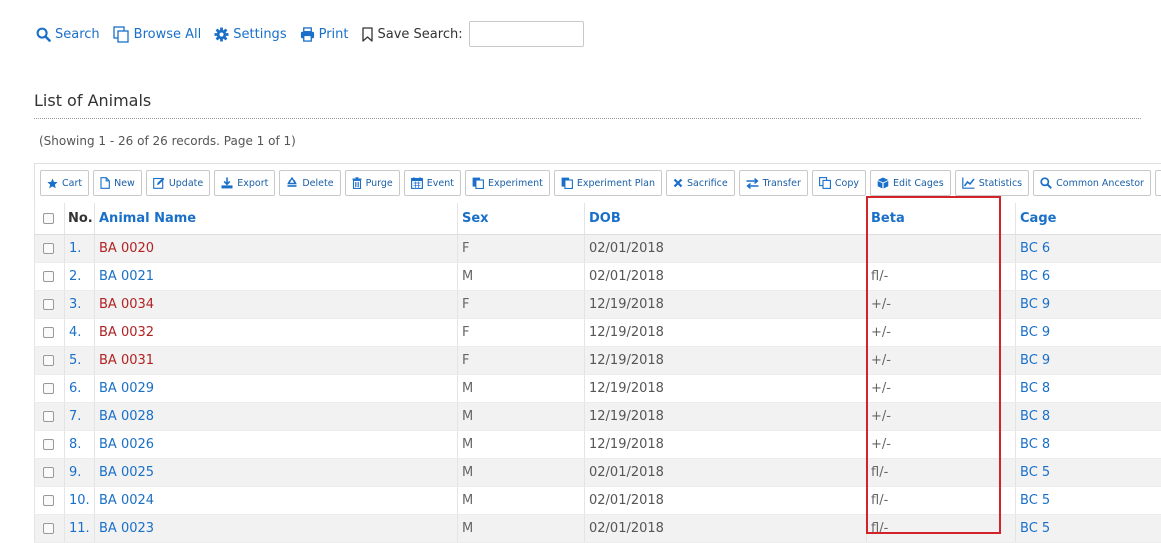 This screenshot has height=543, width=1161. What do you see at coordinates (885, 183) in the screenshot?
I see `cube-icon` at bounding box center [885, 183].